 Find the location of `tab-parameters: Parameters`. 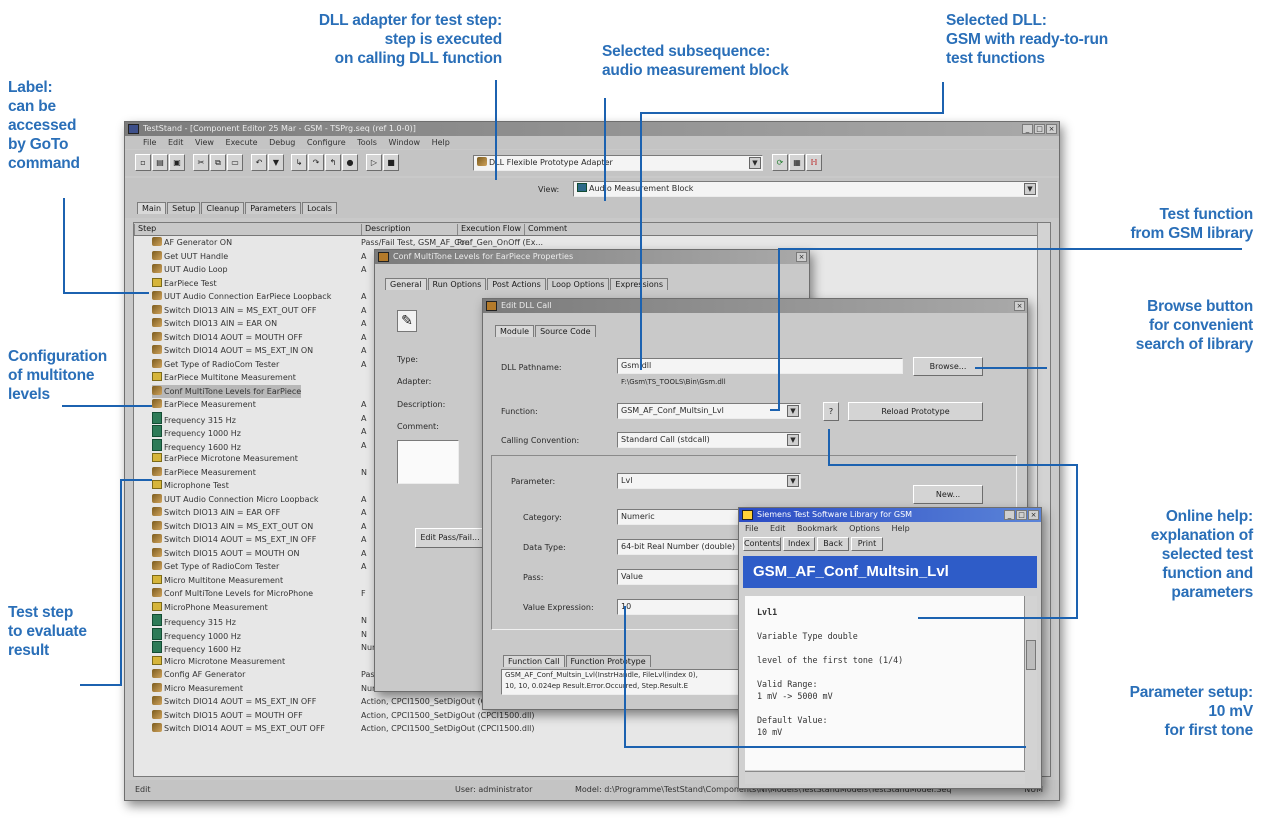

tab-parameters: Parameters is located at coordinates (273, 208).